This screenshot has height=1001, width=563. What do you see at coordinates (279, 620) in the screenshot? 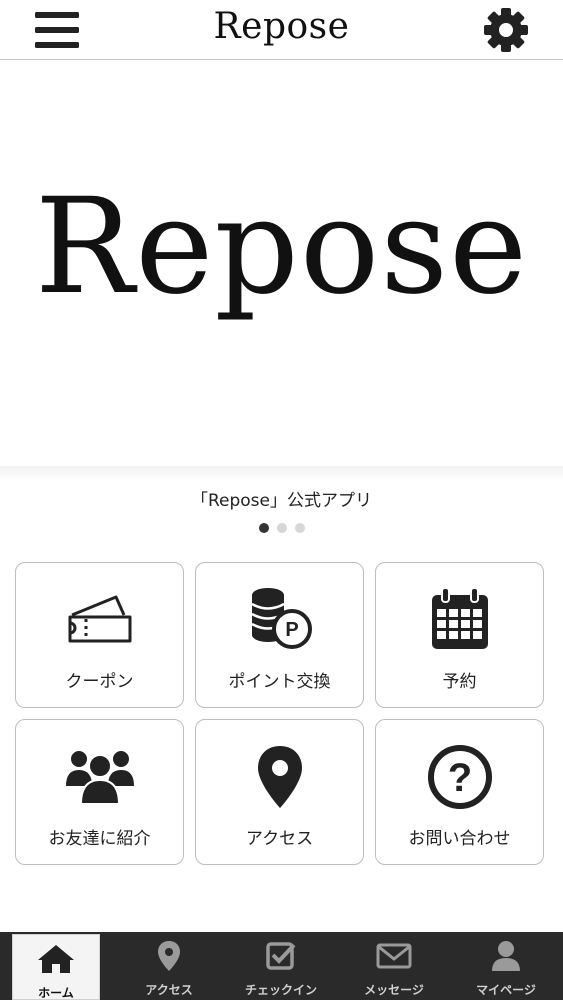
I see `coins-point-icon: P` at bounding box center [279, 620].